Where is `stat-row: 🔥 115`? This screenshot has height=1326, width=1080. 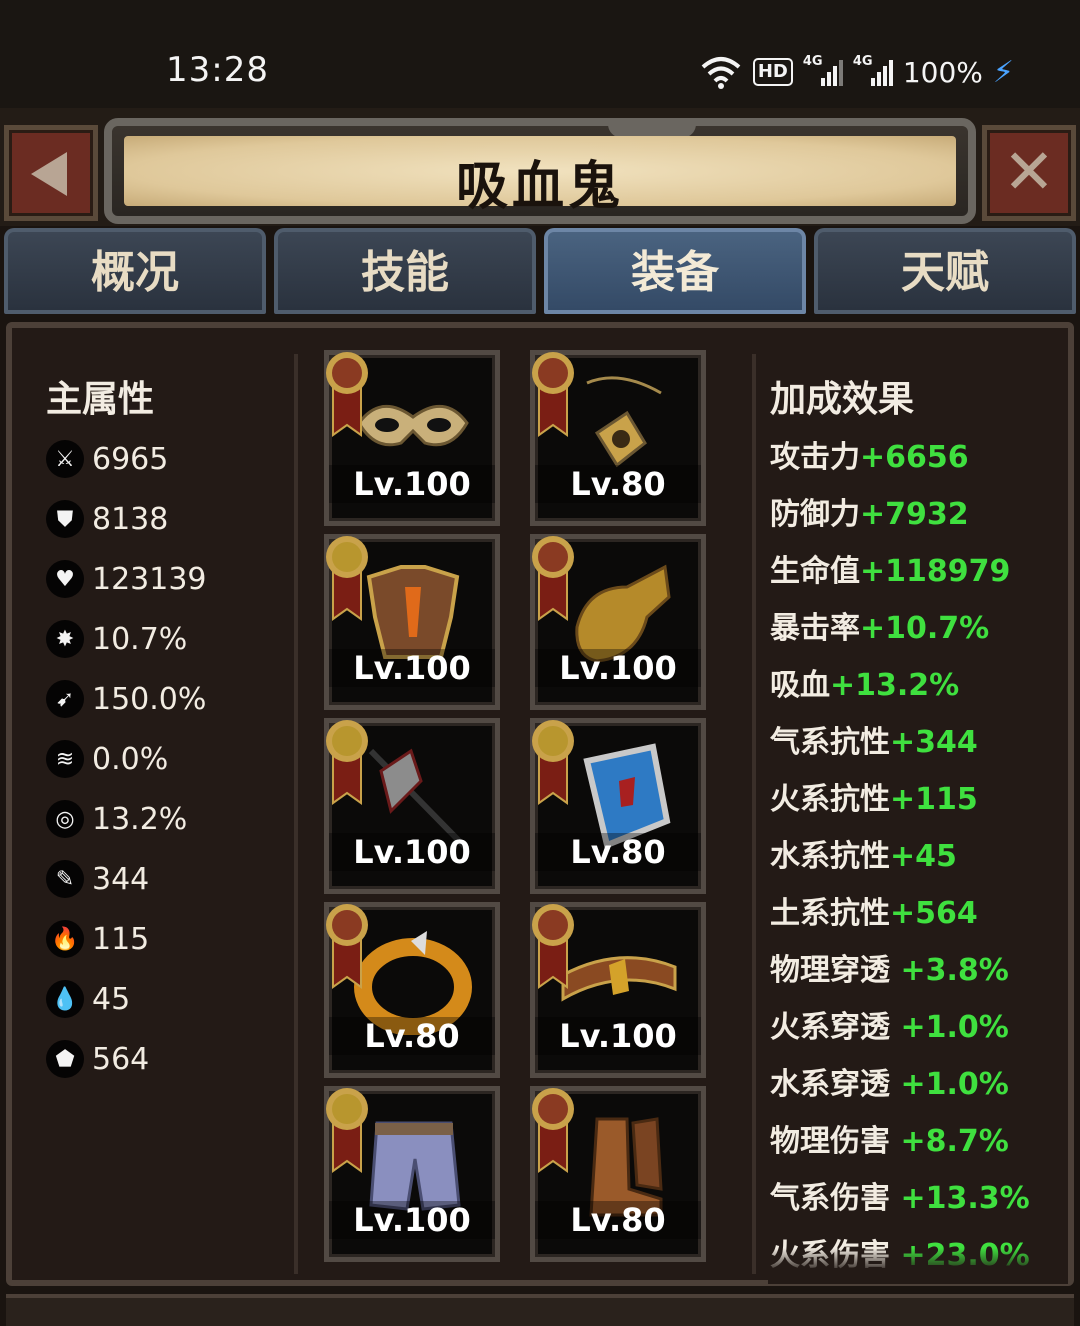
stat-row: 🔥 115 is located at coordinates (97, 939).